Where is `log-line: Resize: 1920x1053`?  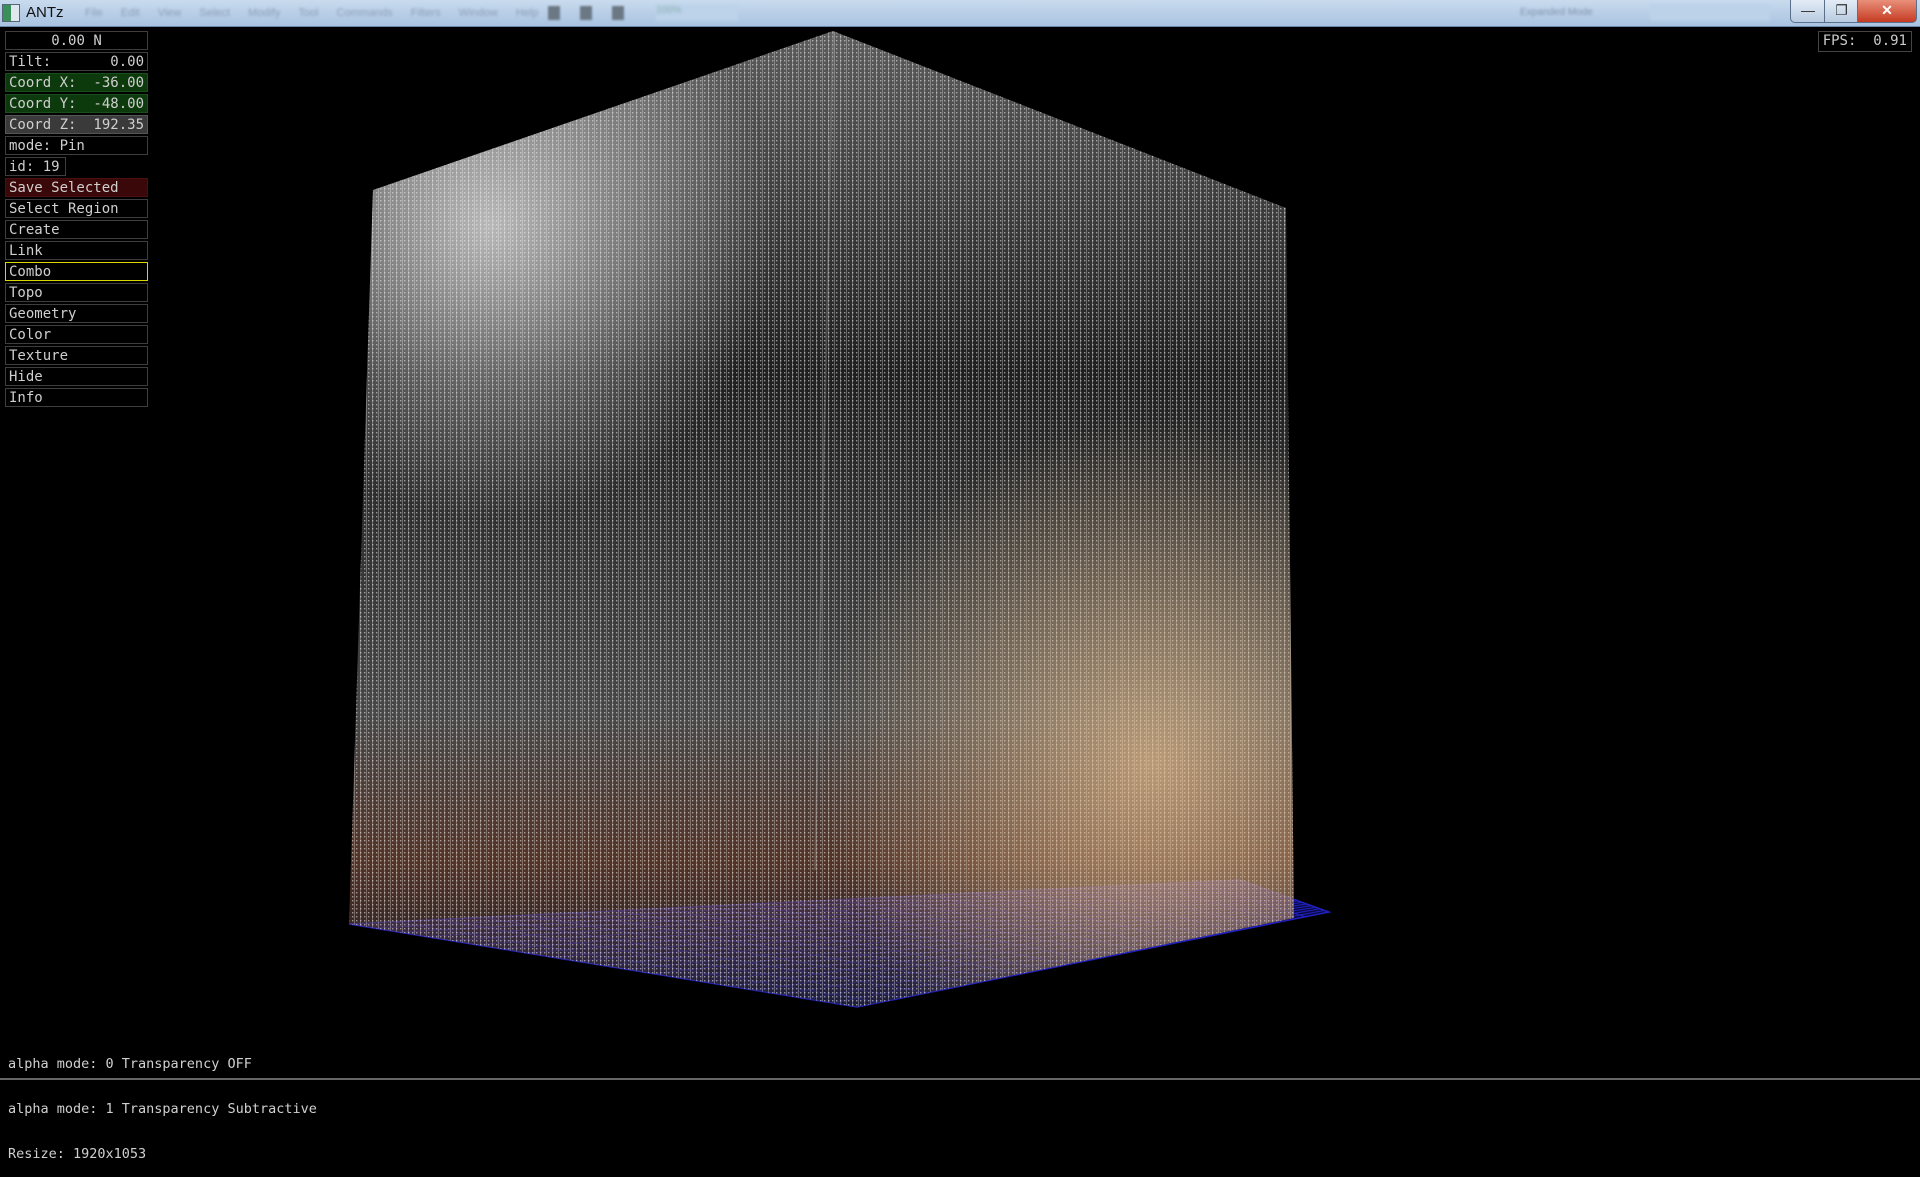
log-line: Resize: 1920x1053 is located at coordinates (77, 1154).